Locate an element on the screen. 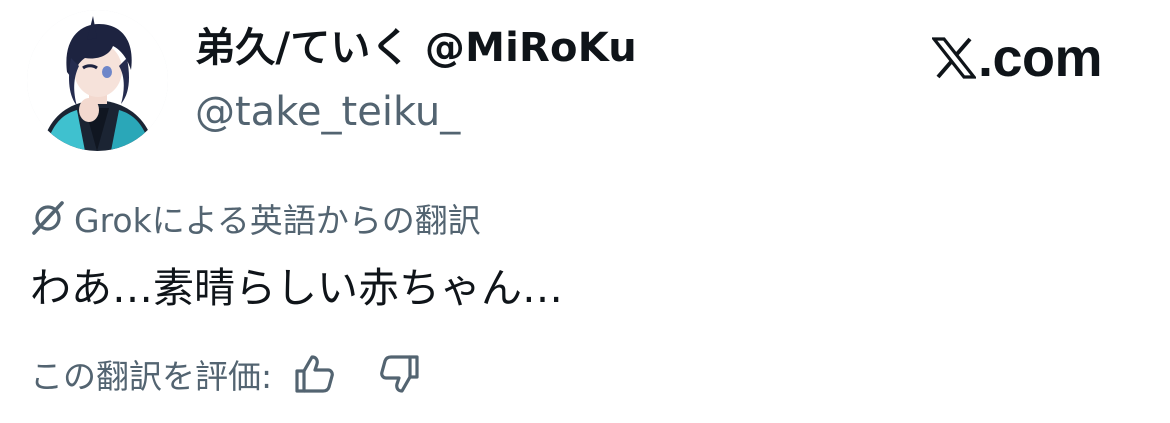 The width and height of the screenshot is (1170, 423). translation-attribution: Grokによる英語からの翻訳 is located at coordinates (255, 218).